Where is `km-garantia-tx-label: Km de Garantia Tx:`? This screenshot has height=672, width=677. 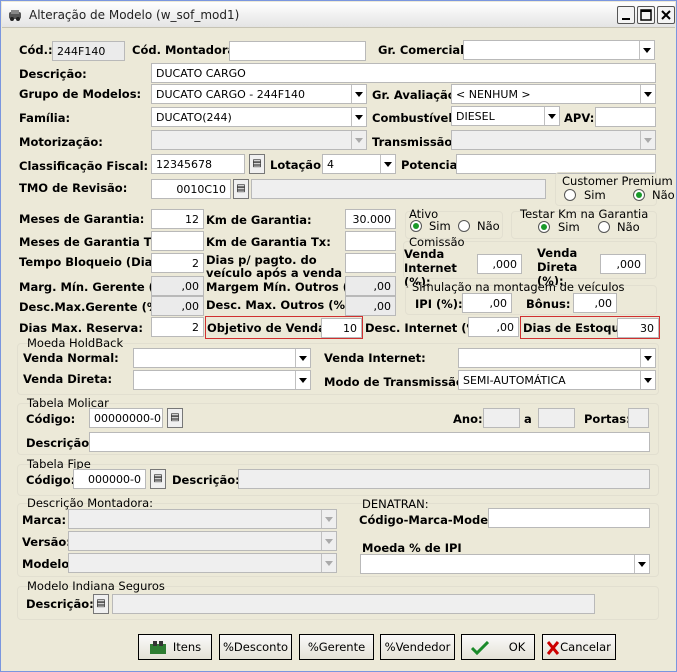
km-garantia-tx-label: Km de Garantia Tx: is located at coordinates (268, 242).